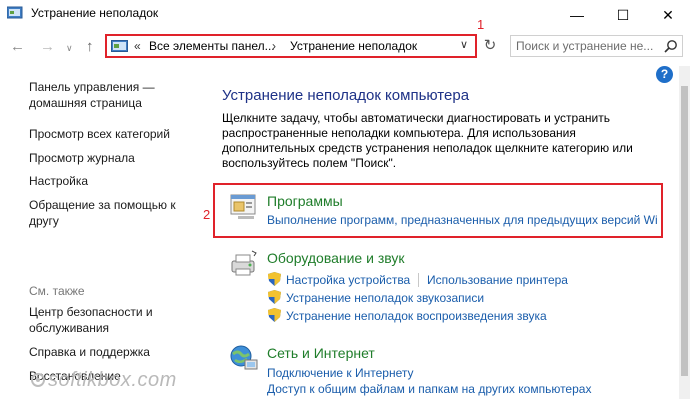 This screenshot has height=399, width=690. What do you see at coordinates (57, 291) in the screenshot?
I see `see-also-label: См. также` at bounding box center [57, 291].